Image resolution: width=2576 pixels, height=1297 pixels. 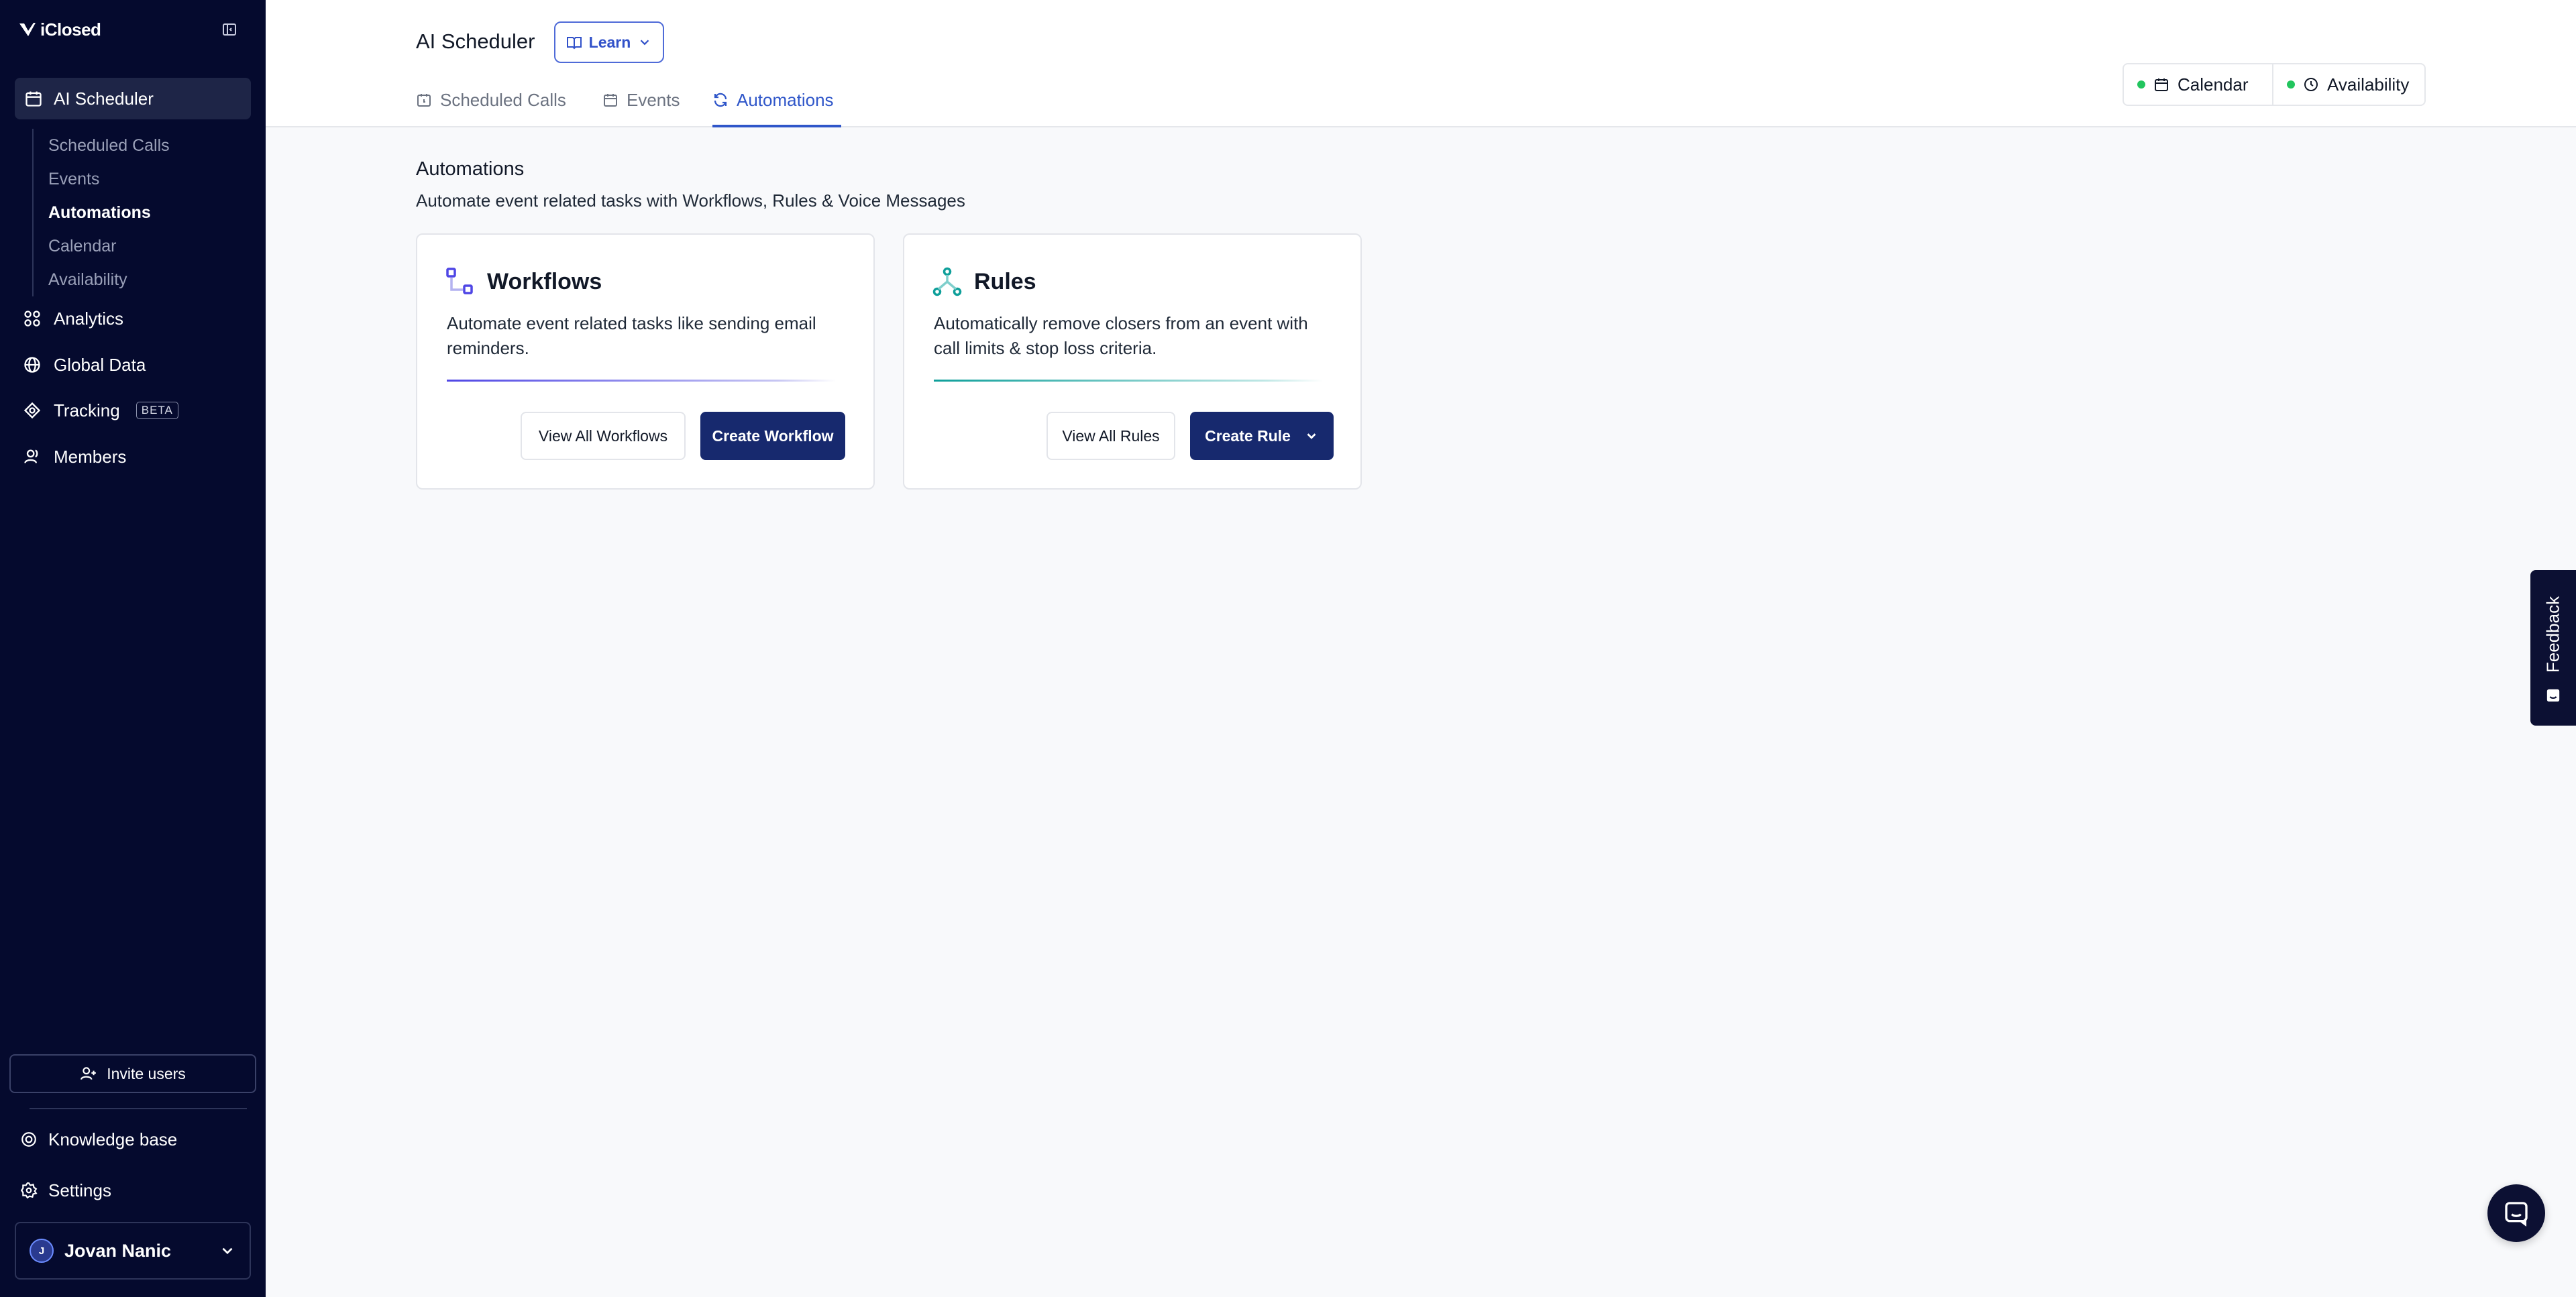 I want to click on feedback-tab: Feedback, so click(x=2553, y=648).